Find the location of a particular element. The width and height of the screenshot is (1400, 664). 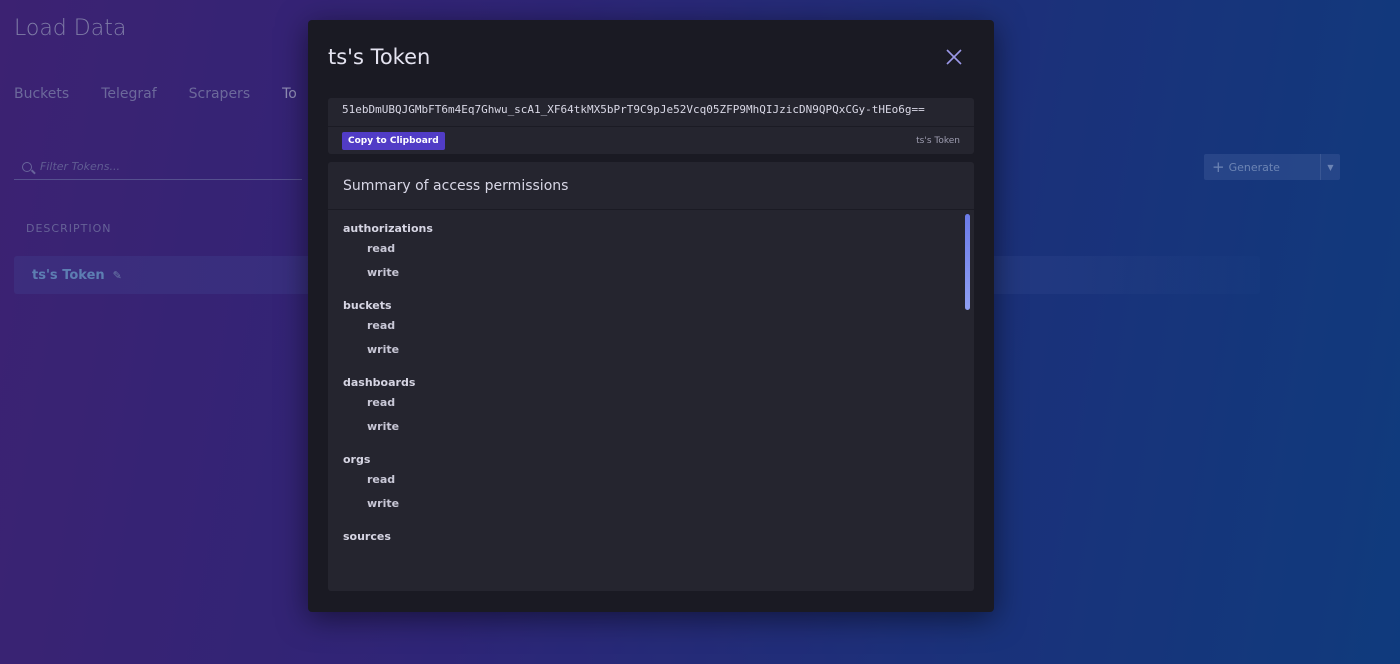

permission-group: authorizations read write is located at coordinates (651, 253).